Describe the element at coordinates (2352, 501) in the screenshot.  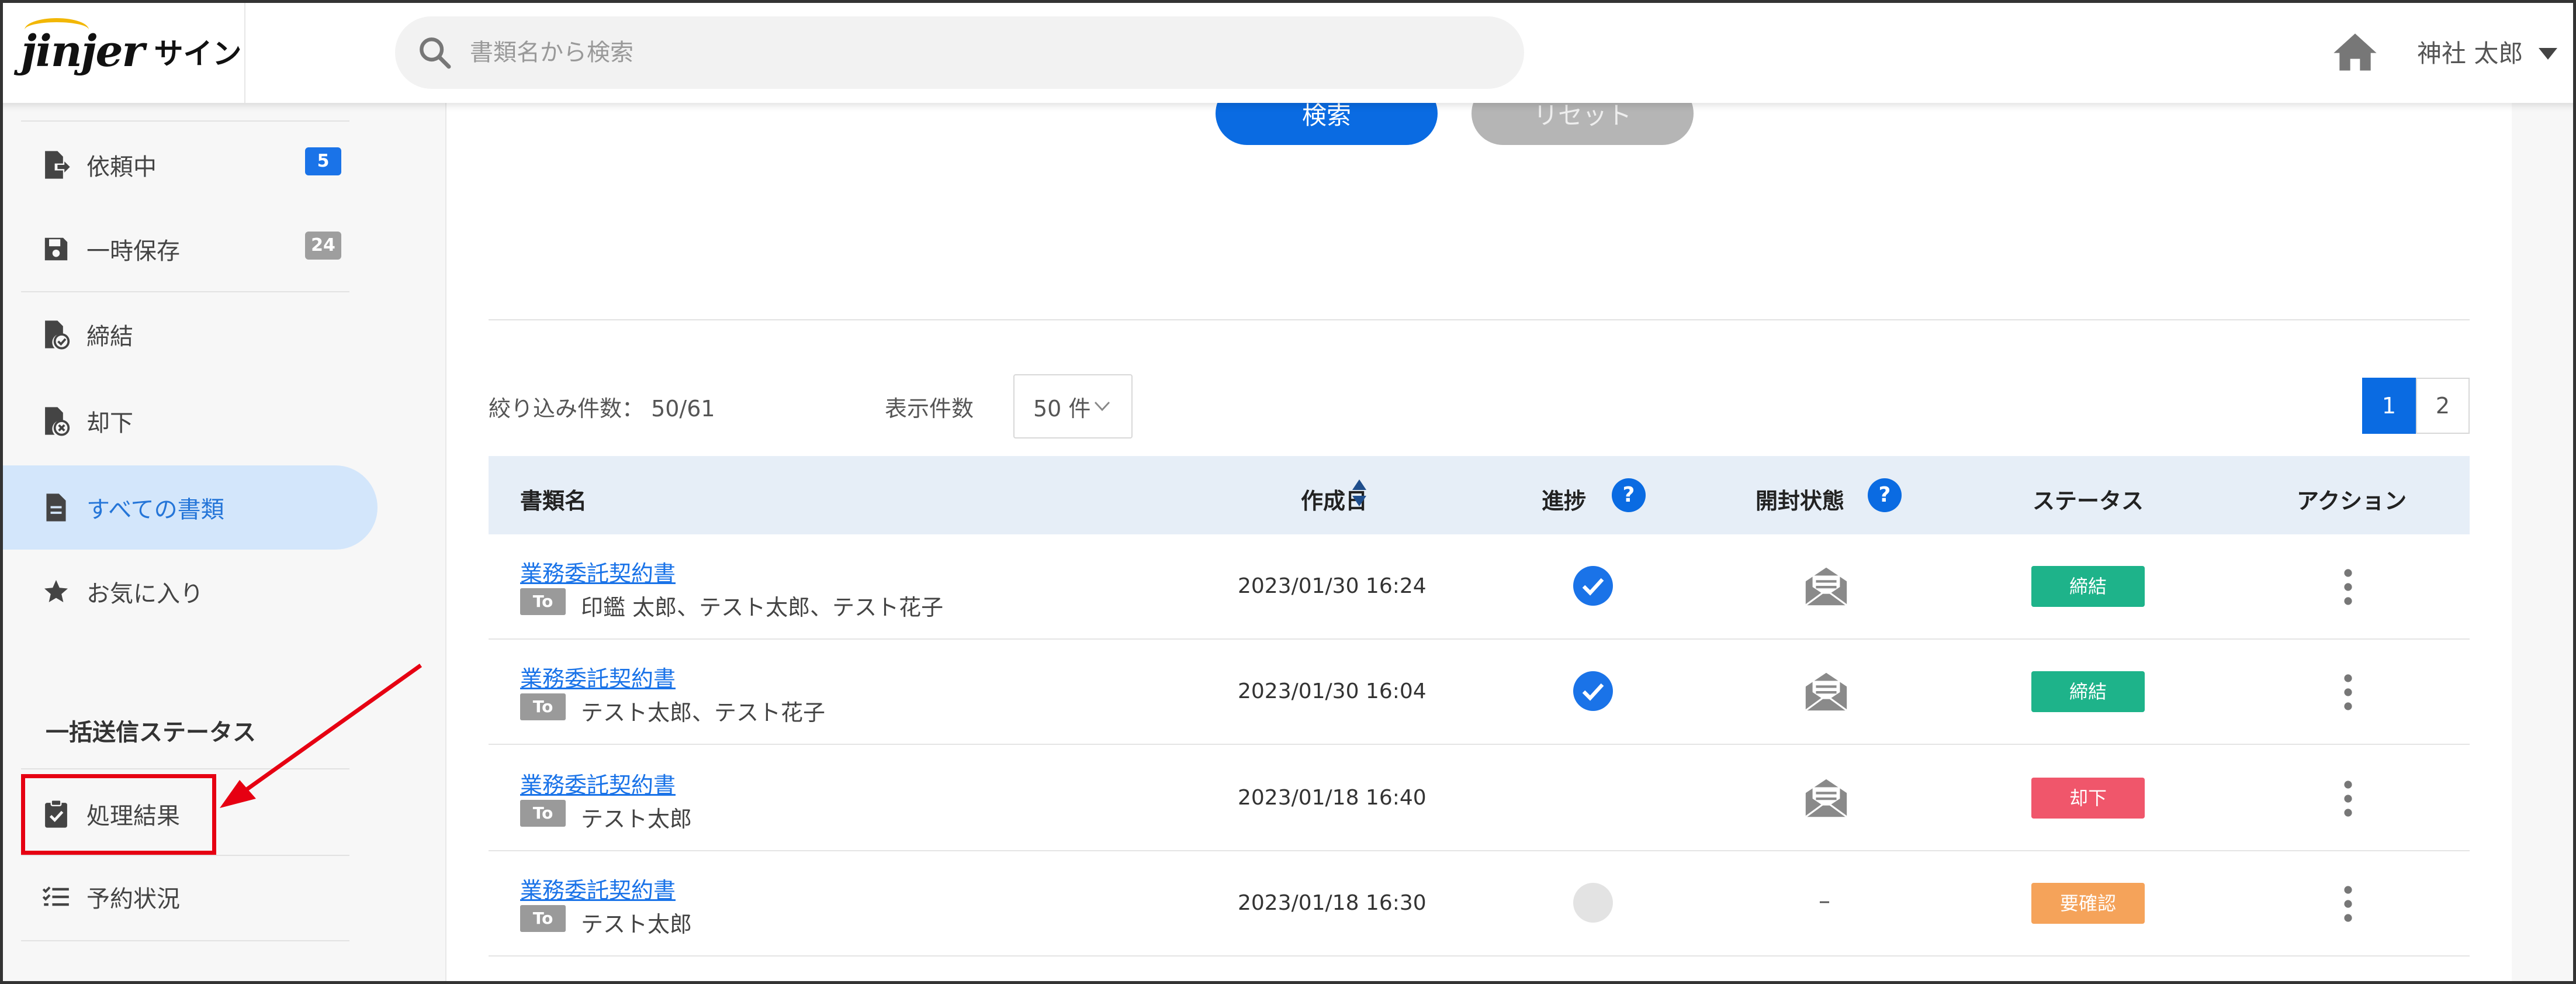
I see `column-header-action: アクション` at that location.